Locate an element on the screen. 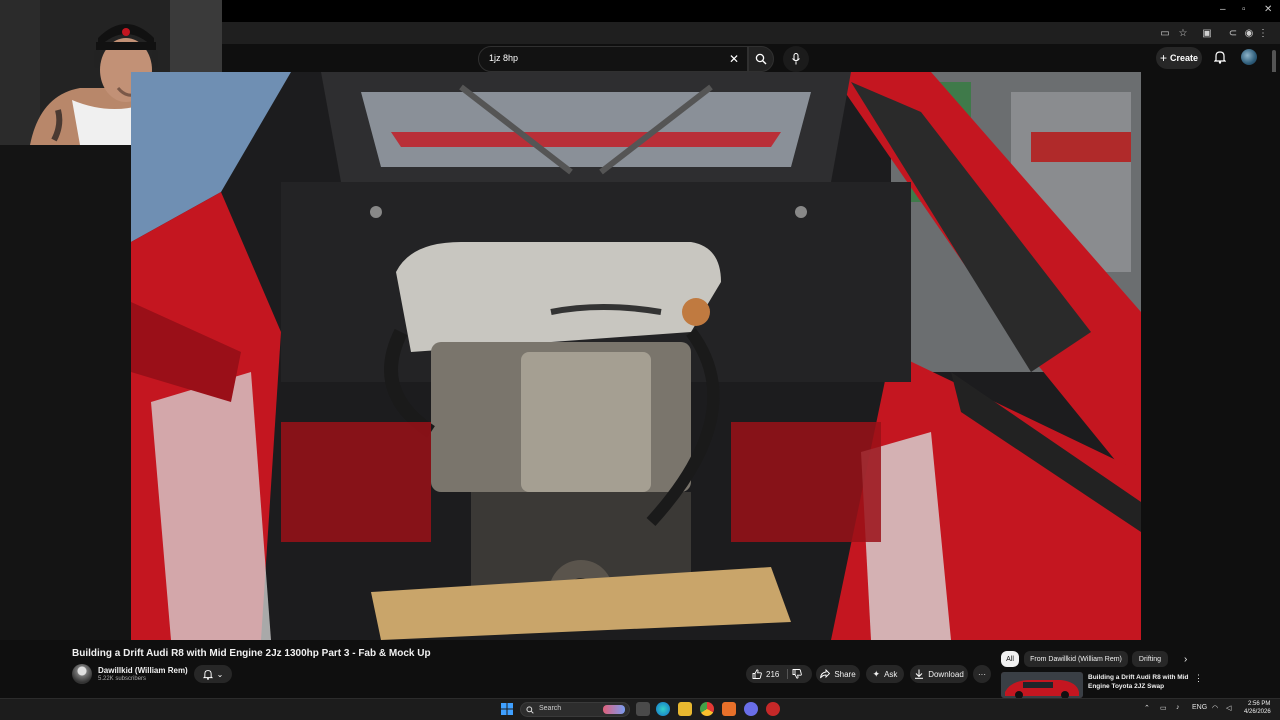 The width and height of the screenshot is (1280, 720). close-window-button: ✕ is located at coordinates (1268, 9).